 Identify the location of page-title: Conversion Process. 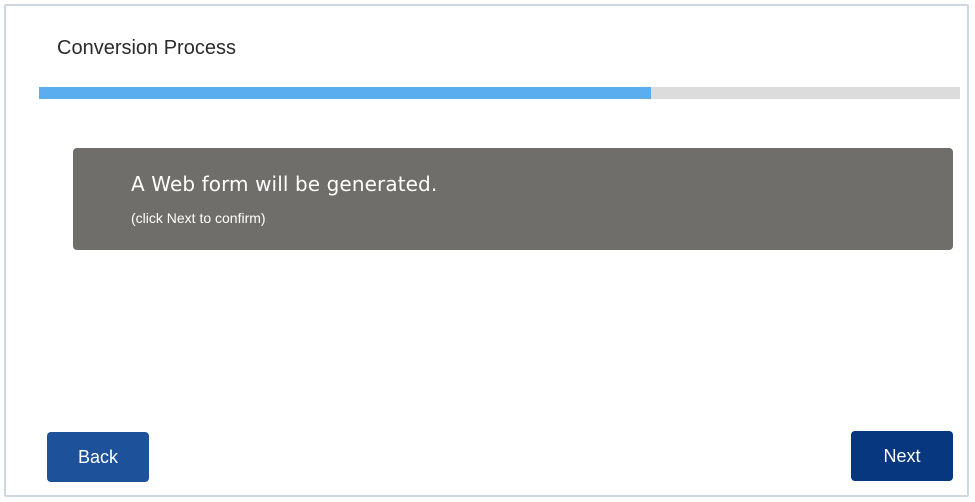
(146, 48).